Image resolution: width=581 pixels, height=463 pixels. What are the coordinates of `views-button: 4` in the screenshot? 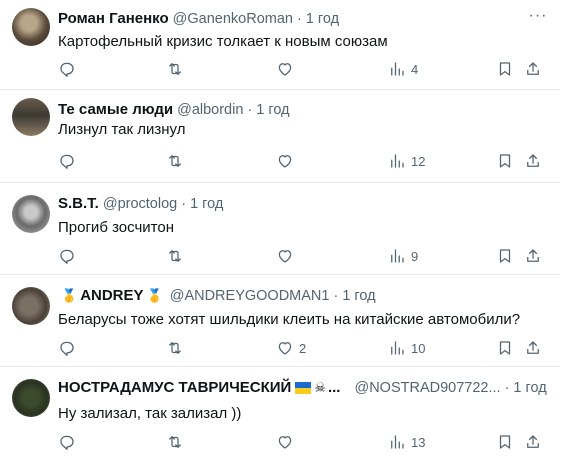 It's located at (403, 69).